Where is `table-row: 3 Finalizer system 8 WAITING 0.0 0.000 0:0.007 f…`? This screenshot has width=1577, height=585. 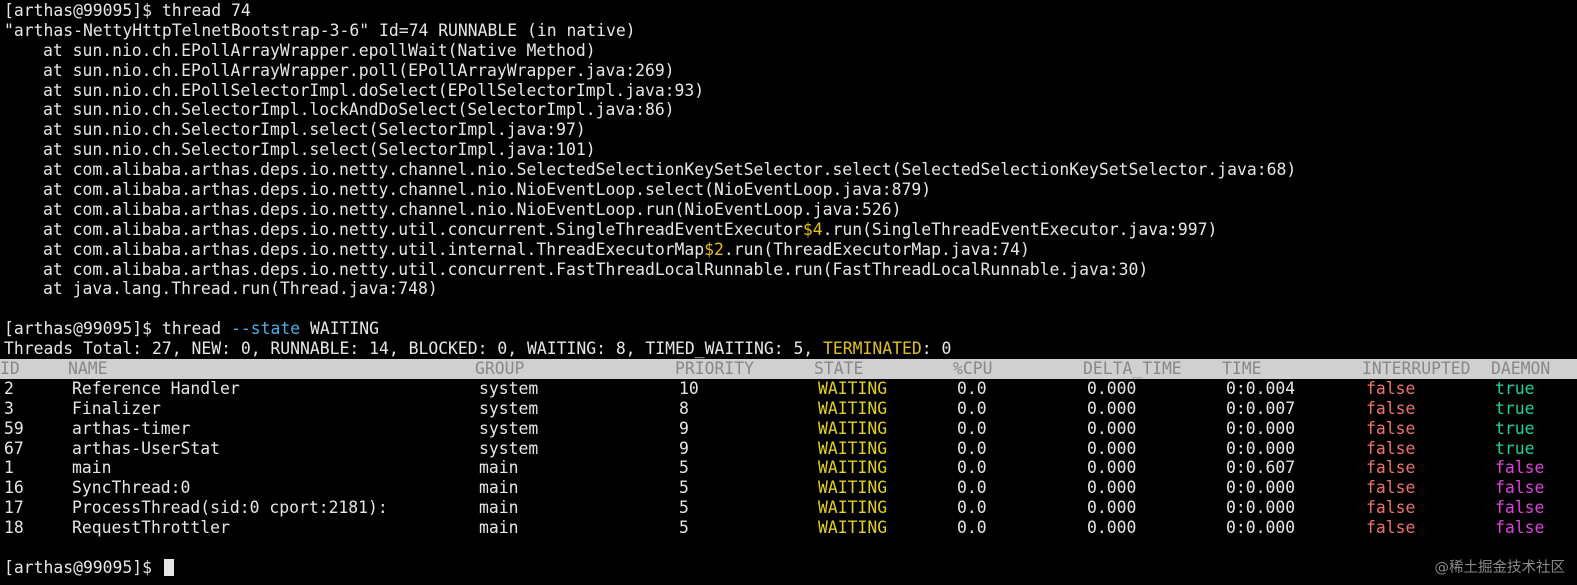 table-row: 3 Finalizer system 8 WAITING 0.0 0.000 0:0.007 f… is located at coordinates (788, 409).